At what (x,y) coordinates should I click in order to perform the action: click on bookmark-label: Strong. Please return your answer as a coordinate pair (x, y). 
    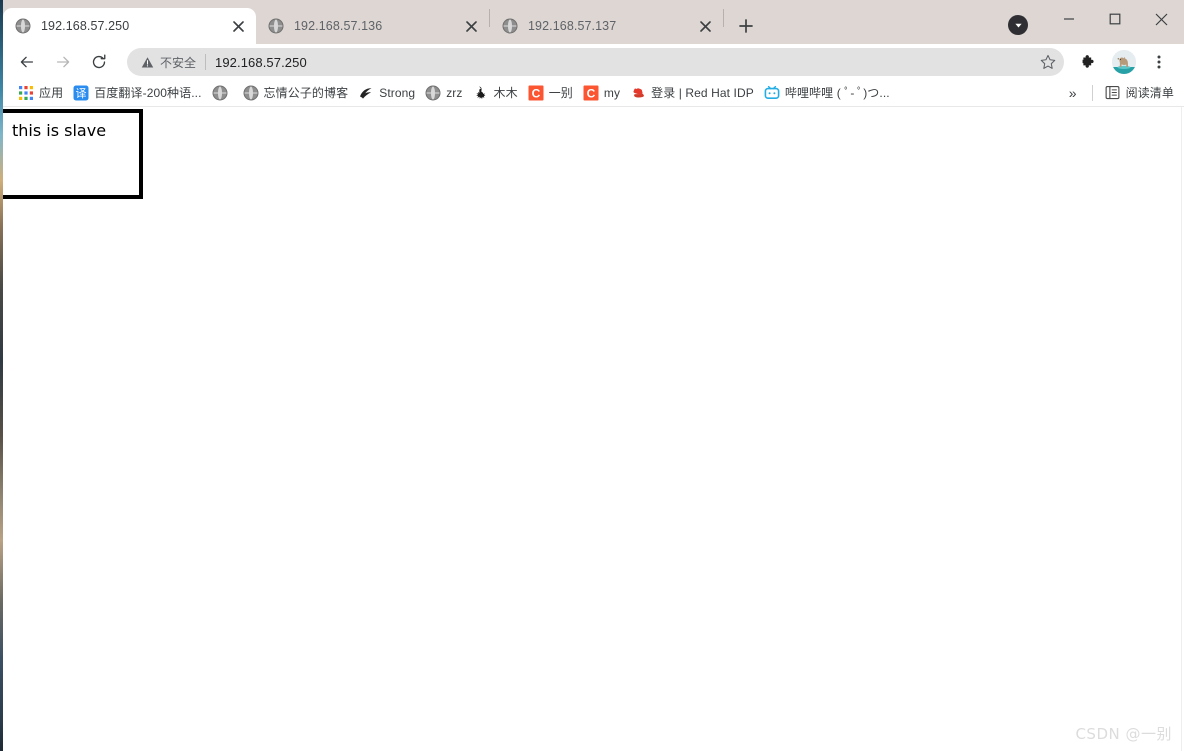
    Looking at the image, I should click on (397, 92).